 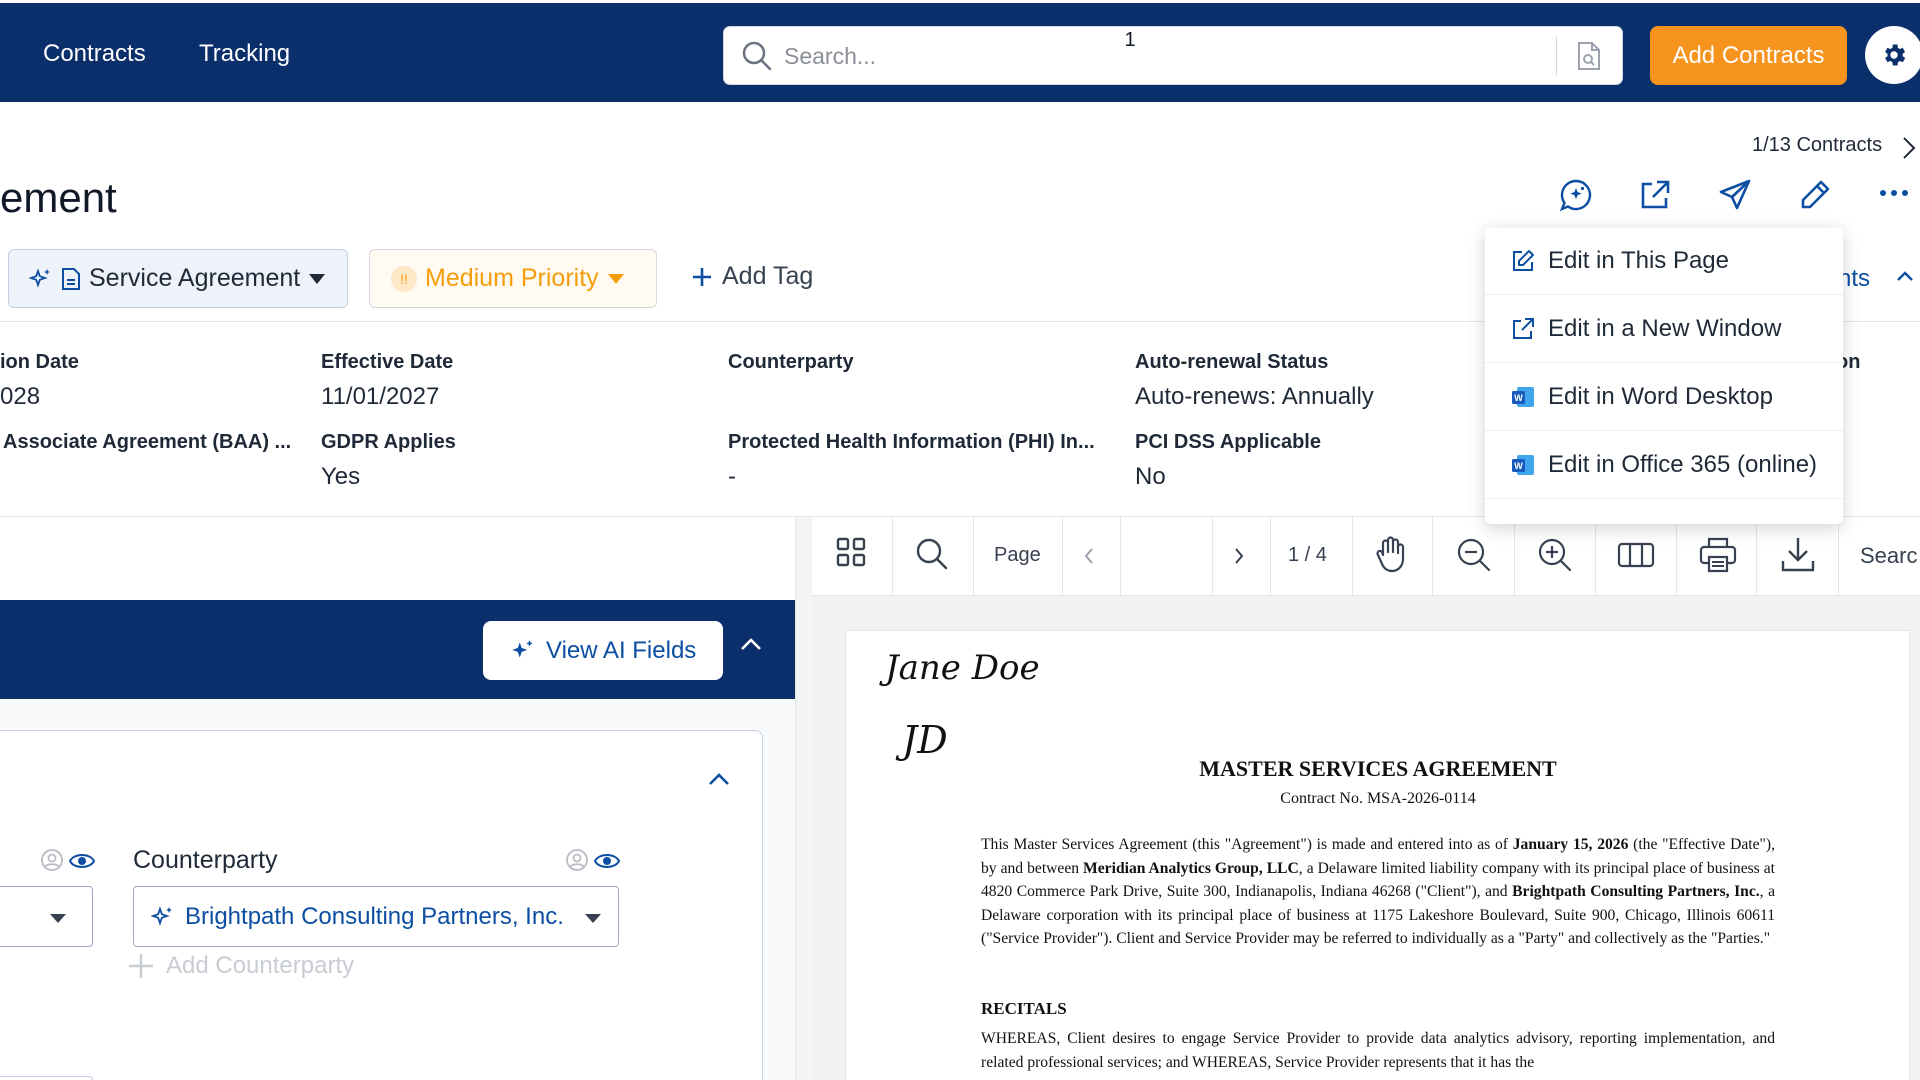 What do you see at coordinates (387, 362) in the screenshot?
I see `field-label-effective-date: Effective Date` at bounding box center [387, 362].